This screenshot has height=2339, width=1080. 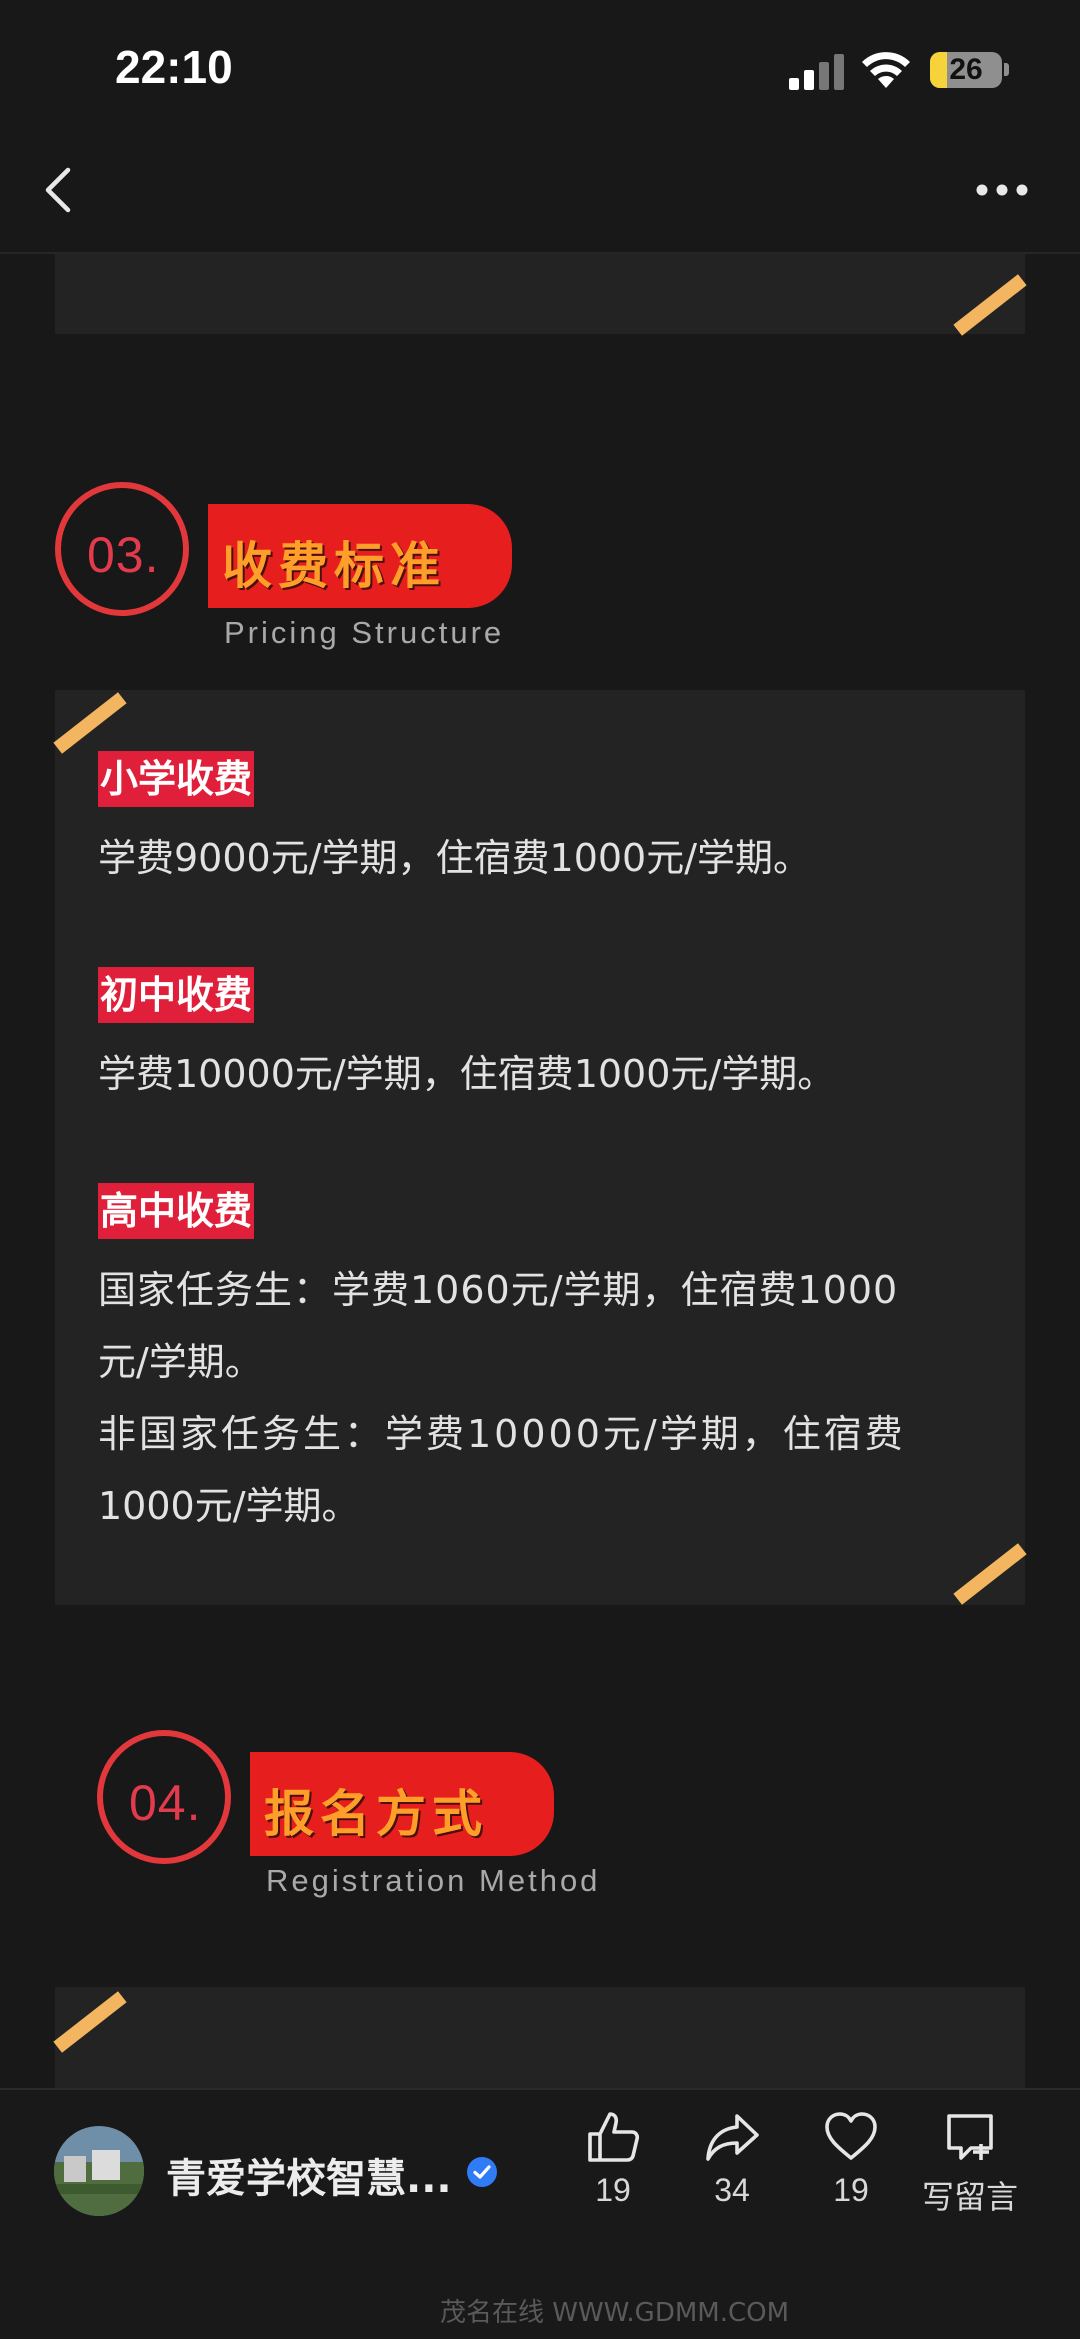 I want to click on cellular-signal-icon, so click(x=817, y=72).